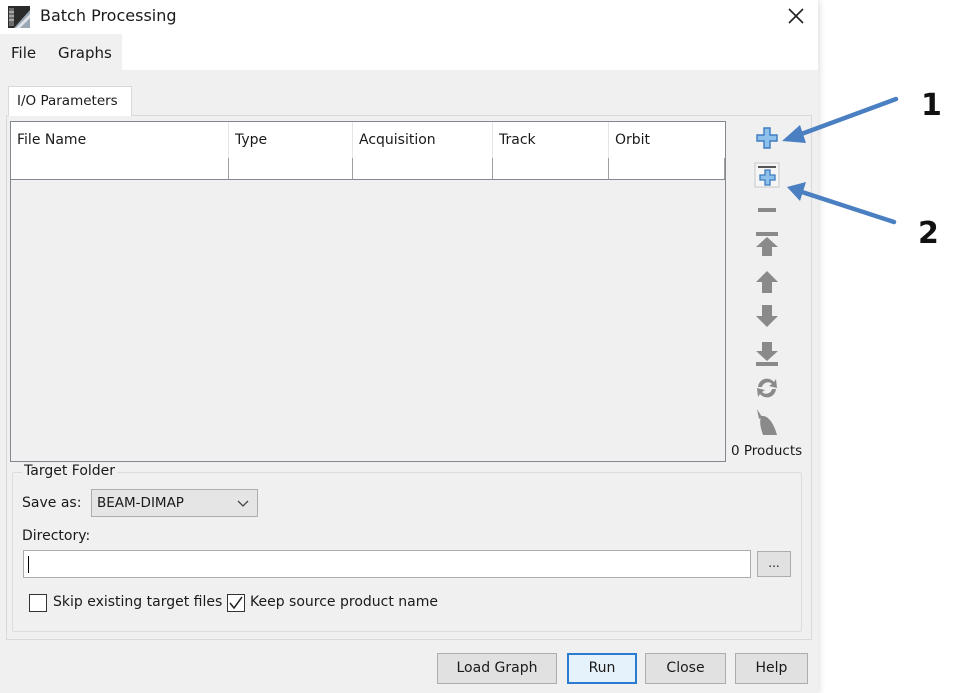  I want to click on menu-file: File, so click(23, 53).